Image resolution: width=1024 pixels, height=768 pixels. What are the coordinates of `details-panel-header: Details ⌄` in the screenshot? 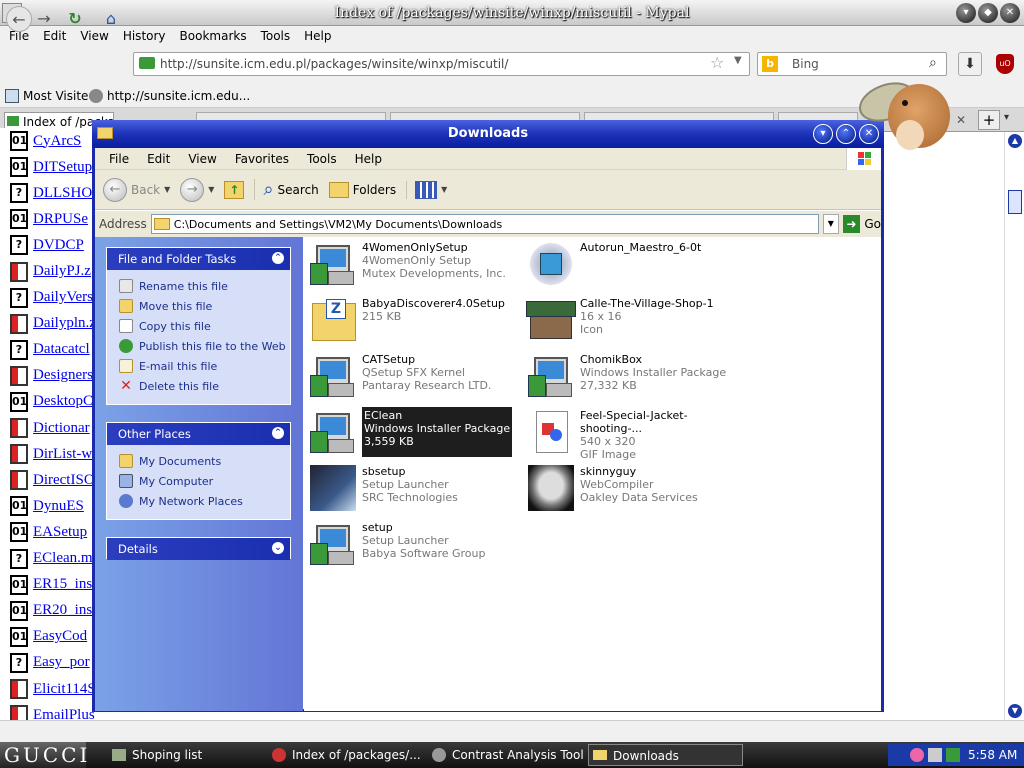 It's located at (198, 549).